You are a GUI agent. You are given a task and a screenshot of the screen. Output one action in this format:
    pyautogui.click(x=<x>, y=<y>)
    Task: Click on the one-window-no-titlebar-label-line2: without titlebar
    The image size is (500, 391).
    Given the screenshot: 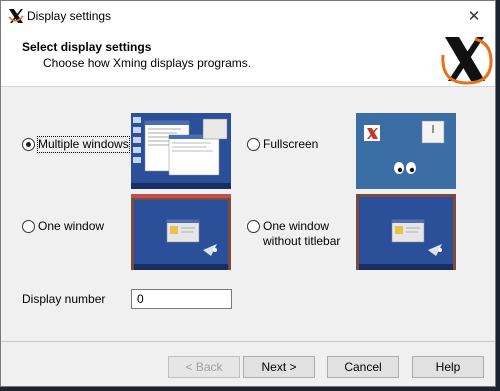 What is the action you would take?
    pyautogui.click(x=302, y=241)
    